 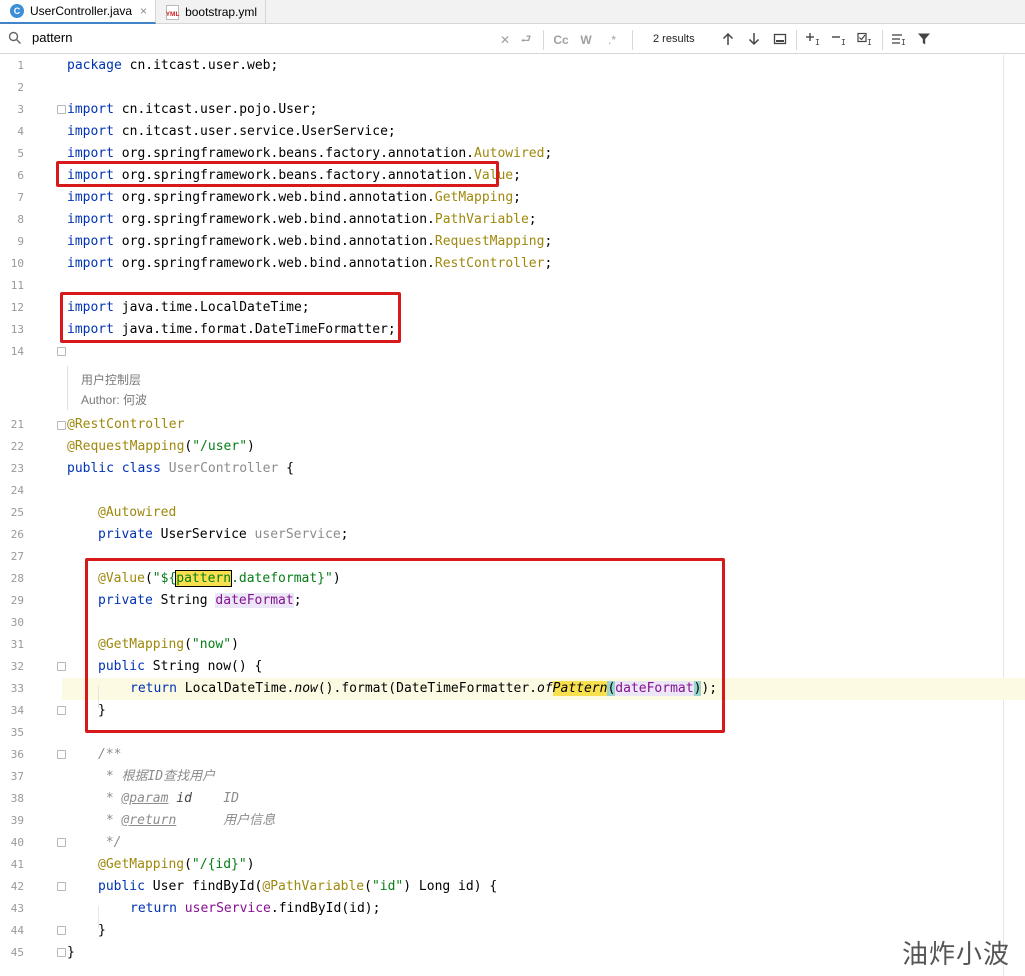 I want to click on line-number: 21, so click(x=17, y=424).